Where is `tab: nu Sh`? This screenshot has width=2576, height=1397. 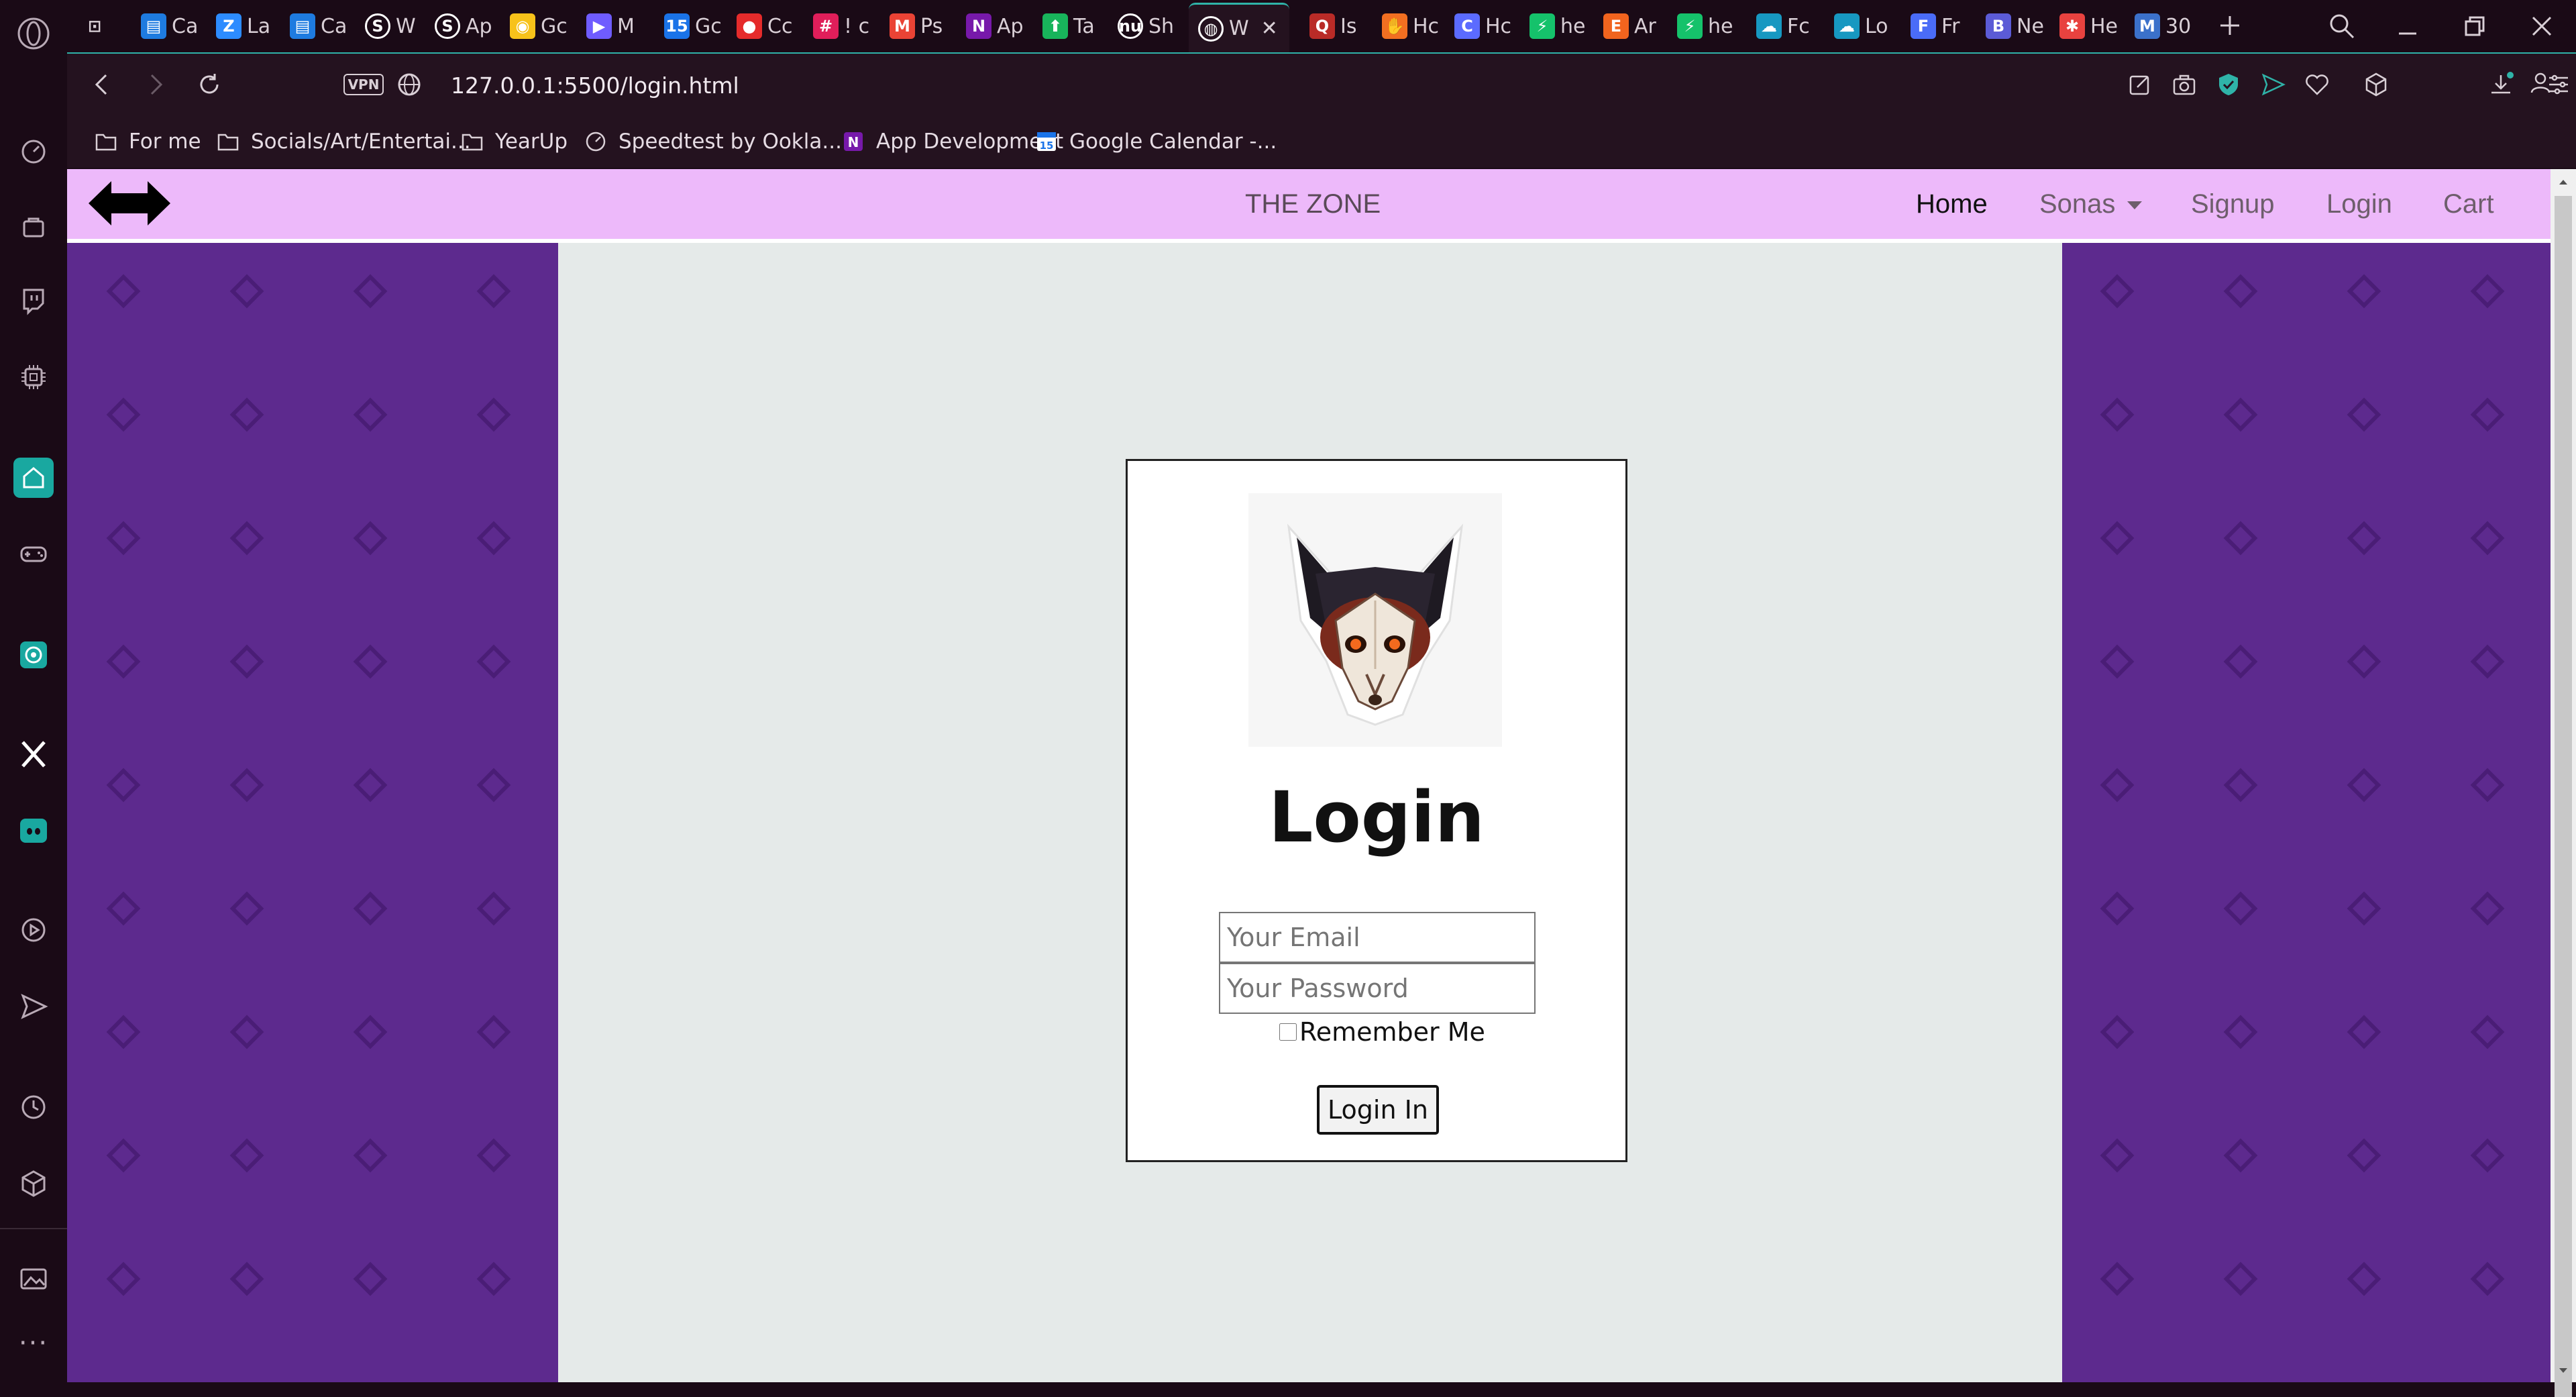
tab: nu Sh is located at coordinates (1151, 26).